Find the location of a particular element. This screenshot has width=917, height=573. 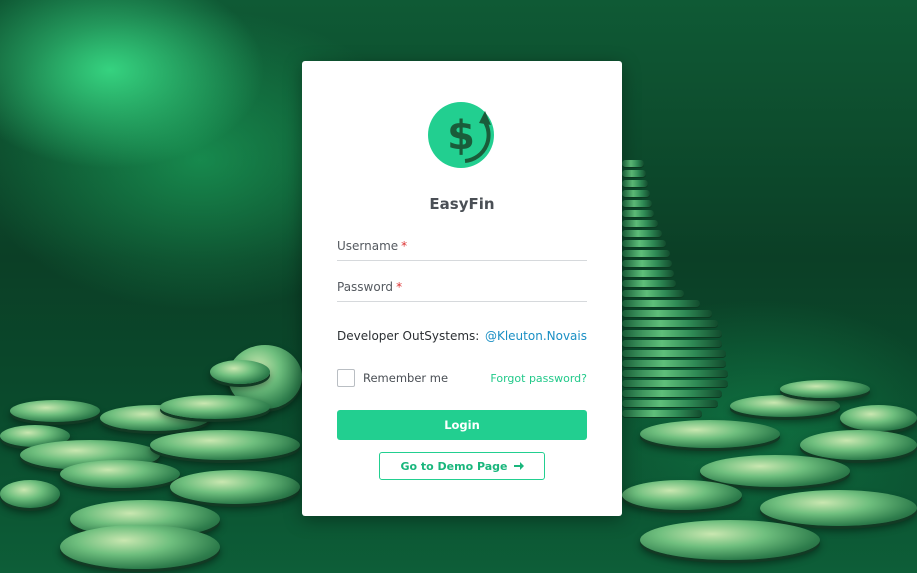

dollar-refresh-icon: $ is located at coordinates (463, 135).